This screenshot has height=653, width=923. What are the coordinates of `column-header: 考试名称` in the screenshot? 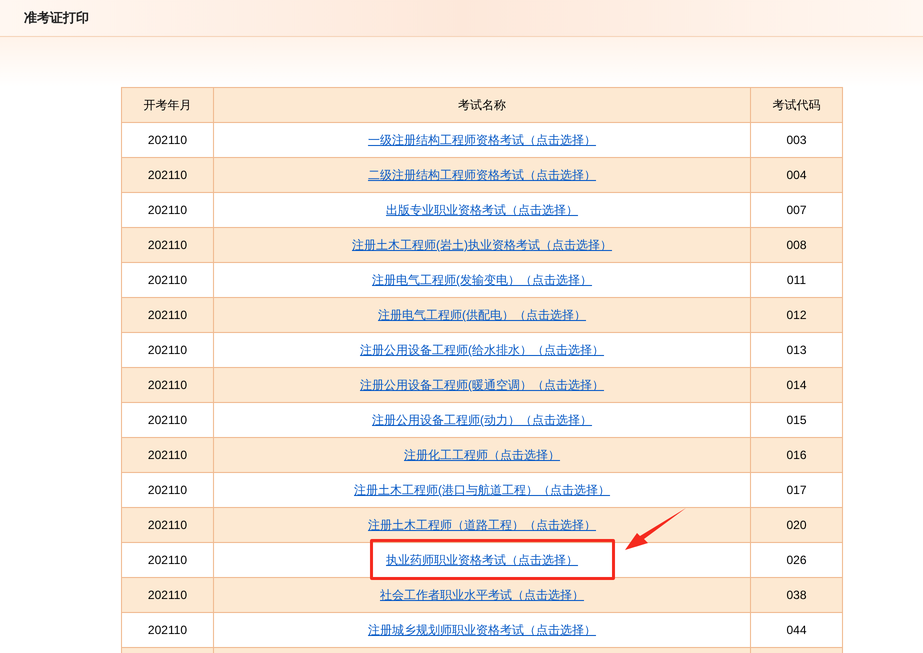 It's located at (482, 105).